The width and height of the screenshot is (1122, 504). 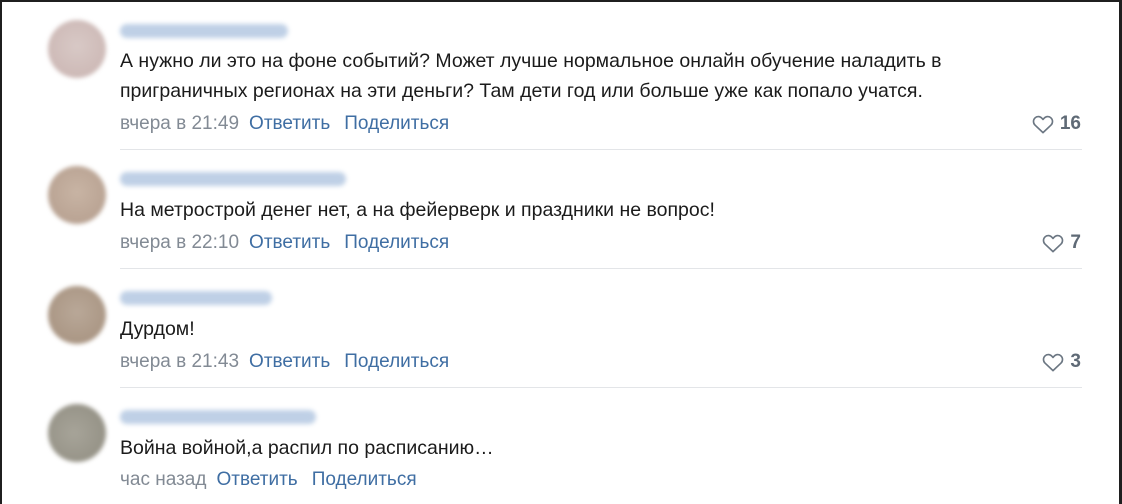 I want to click on comment-time: час назад, so click(x=163, y=479).